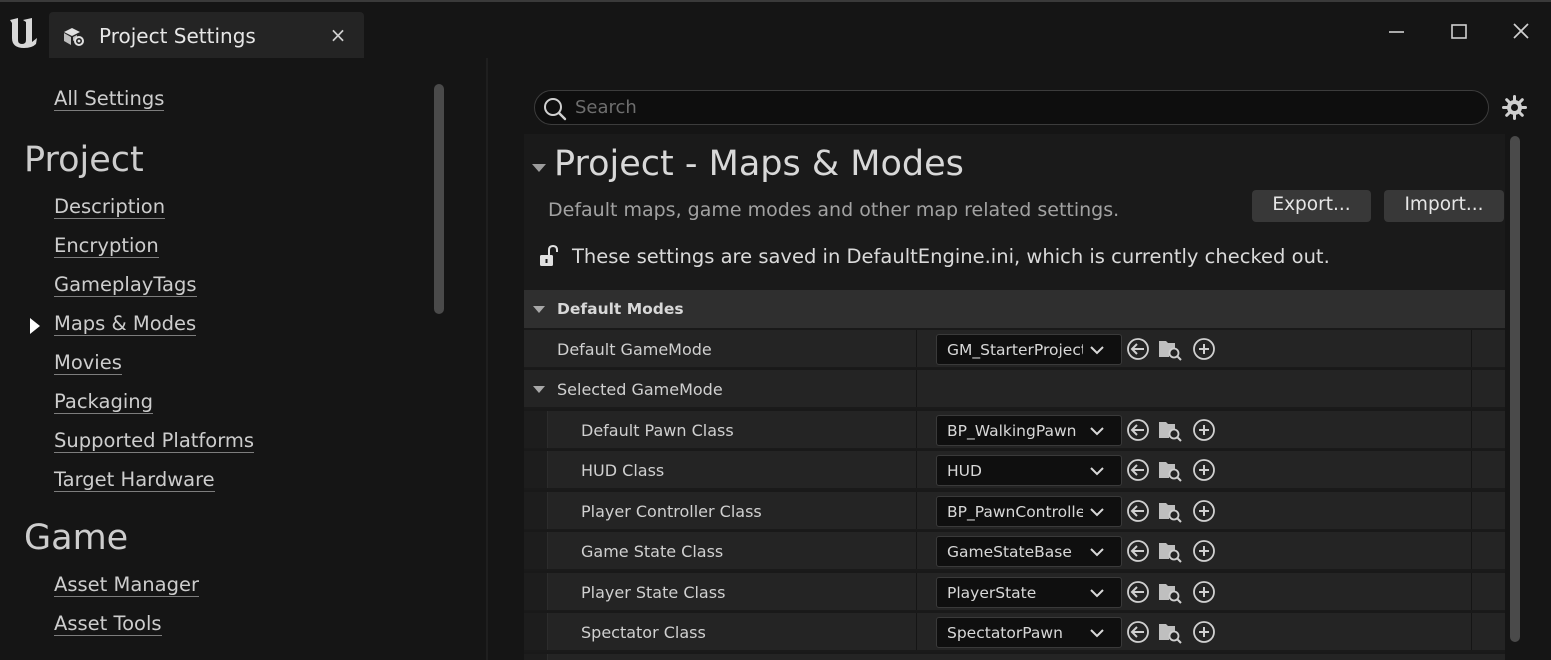  What do you see at coordinates (1397, 31) in the screenshot?
I see `minimize-window-button` at bounding box center [1397, 31].